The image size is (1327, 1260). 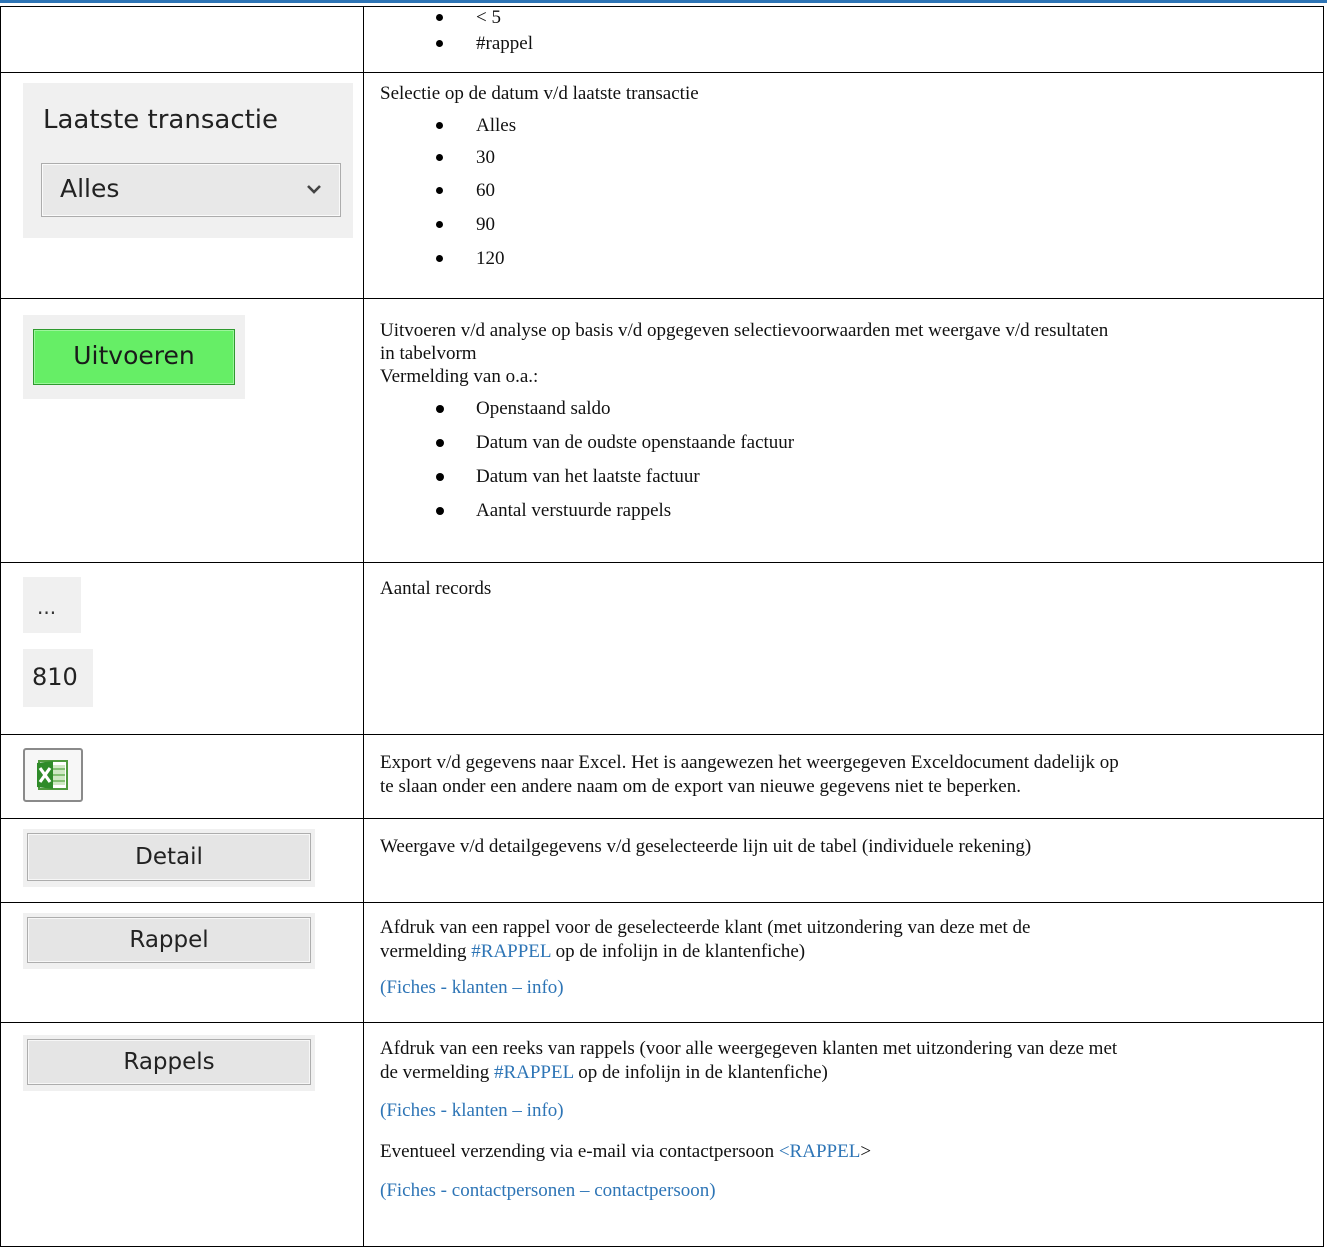 I want to click on table-row: ... 810 Aantal records, so click(x=662, y=648).